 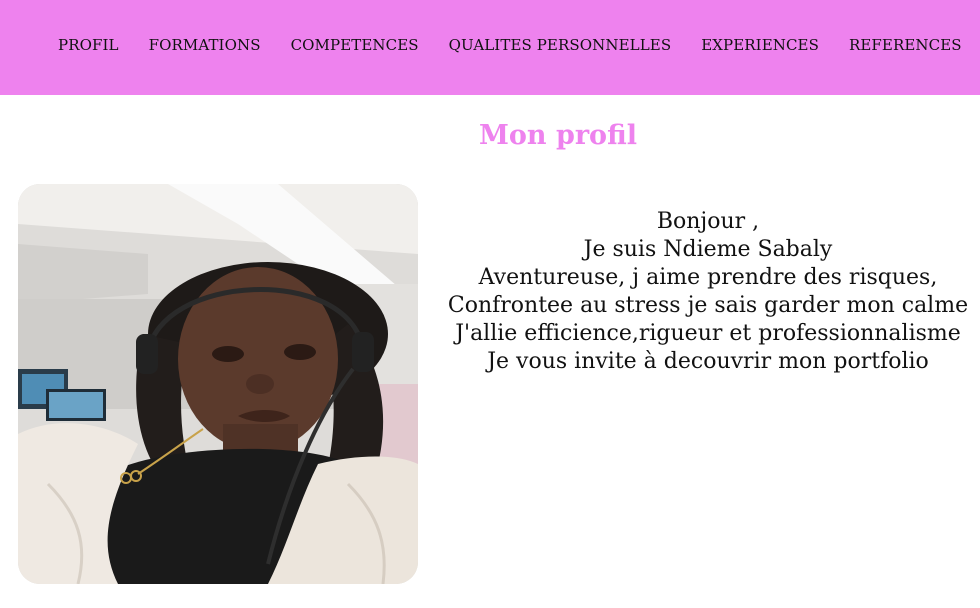 I want to click on intro-line: Je suis Ndieme Sabaly, so click(x=708, y=249).